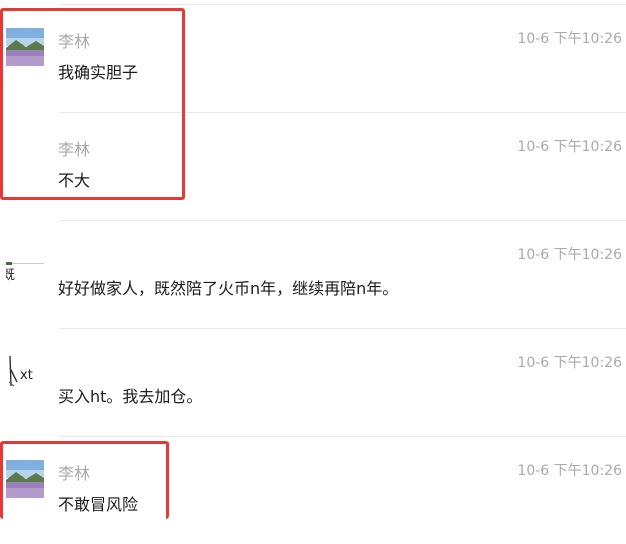 This screenshot has width=626, height=544. What do you see at coordinates (130, 396) in the screenshot?
I see `message-text: 买入ht。我去加仓。` at bounding box center [130, 396].